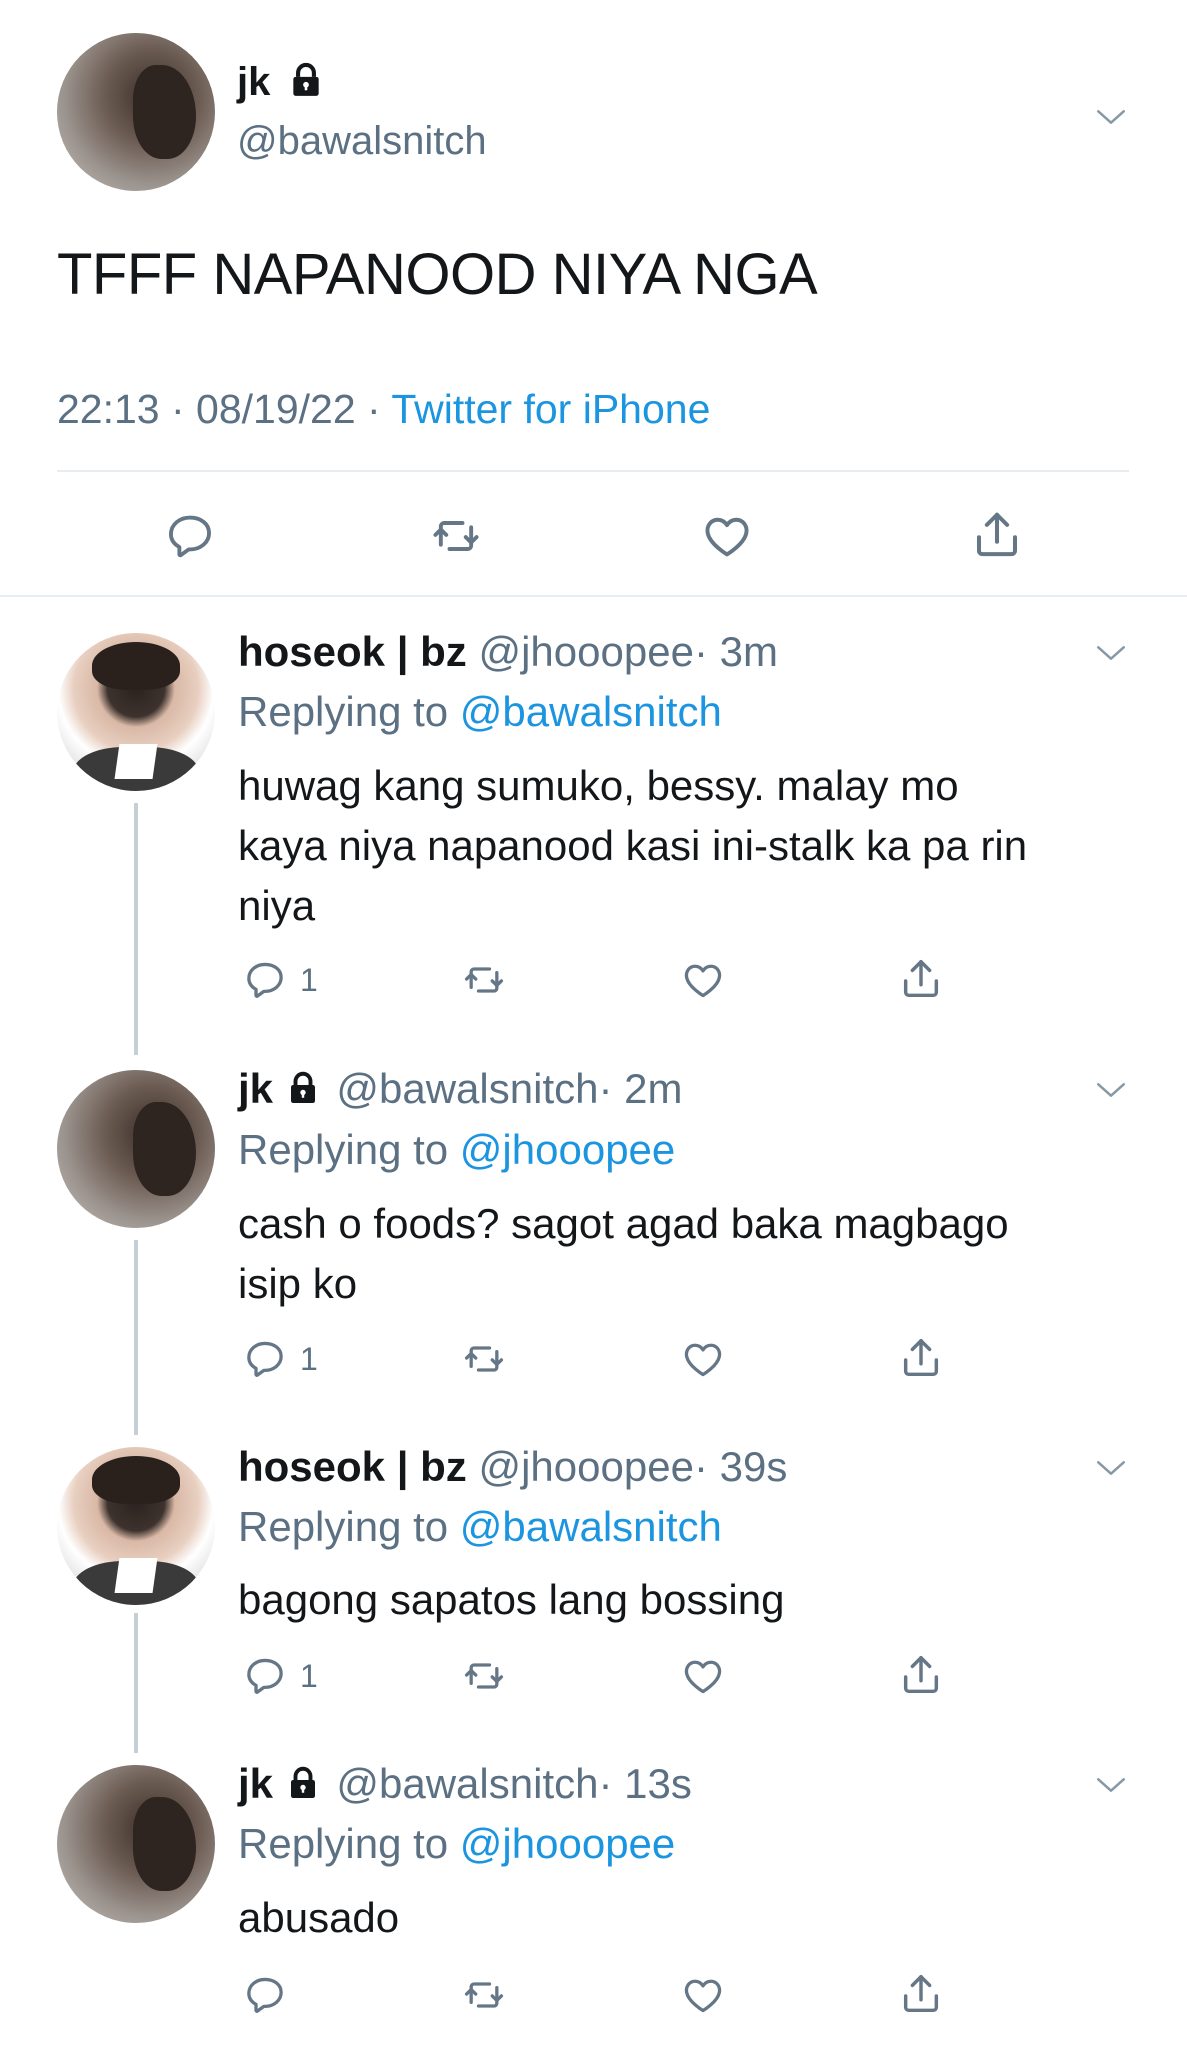  Describe the element at coordinates (298, 1283) in the screenshot. I see `reply-text-line: isip ko` at that location.